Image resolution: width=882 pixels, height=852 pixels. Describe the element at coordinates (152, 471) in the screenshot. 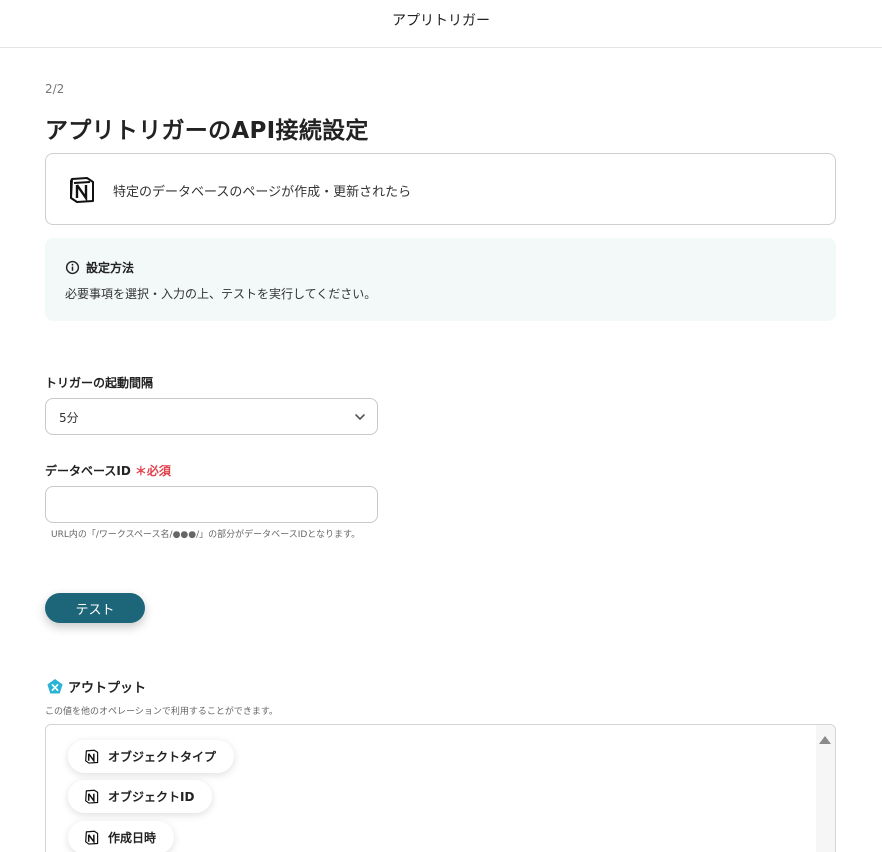

I see `required-mark: ＊必須` at that location.